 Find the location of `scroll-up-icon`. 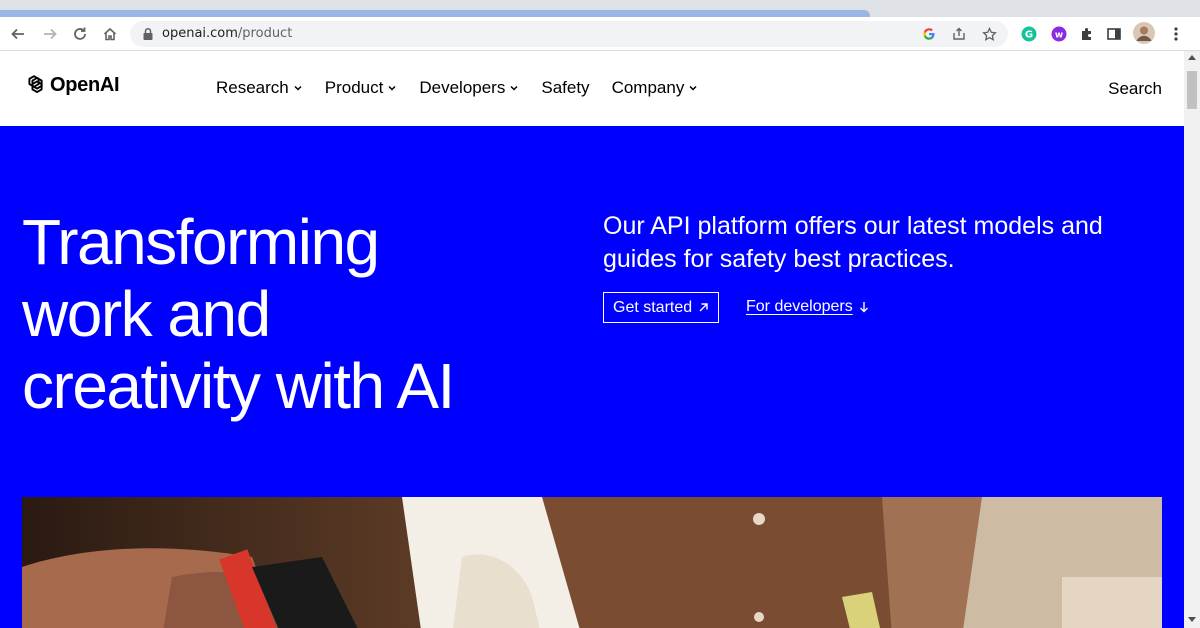

scroll-up-icon is located at coordinates (1192, 57).